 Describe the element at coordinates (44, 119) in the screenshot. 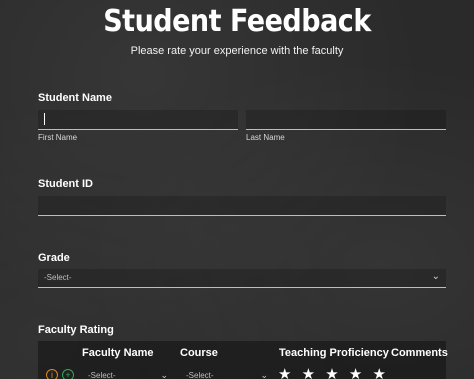

I see `text-cursor` at that location.